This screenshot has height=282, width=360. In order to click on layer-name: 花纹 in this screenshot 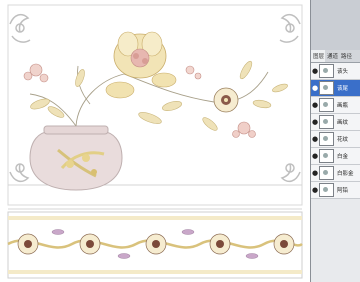, I will do `click(343, 140)`.